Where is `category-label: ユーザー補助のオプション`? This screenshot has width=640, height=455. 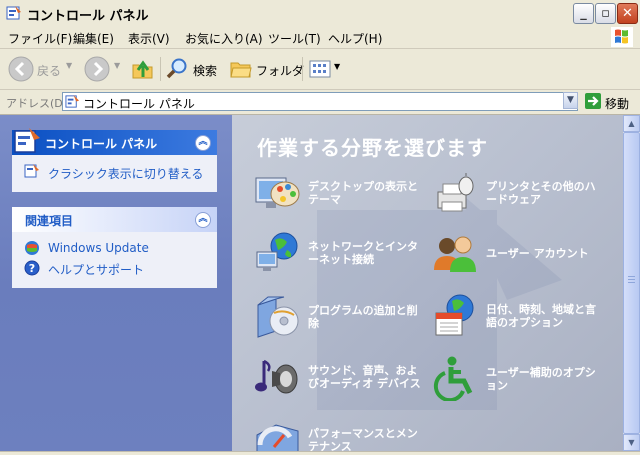 category-label: ユーザー補助のオプション is located at coordinates (541, 379).